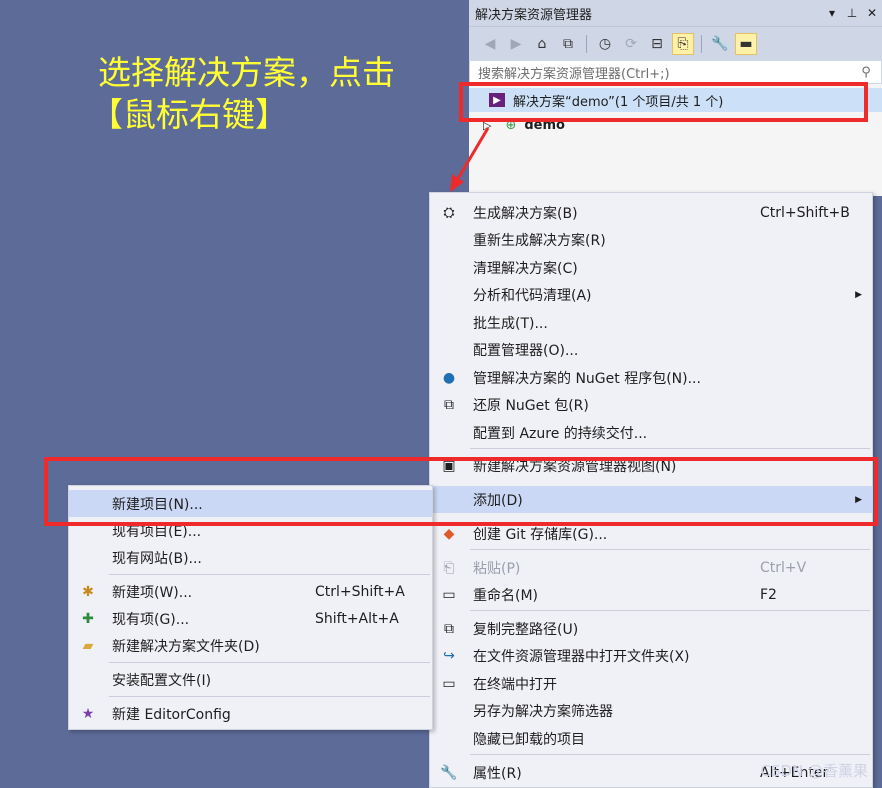 The width and height of the screenshot is (882, 788). What do you see at coordinates (651, 567) in the screenshot?
I see `menu-item-paste: ⎗ 粘贴(P) Ctrl+V` at bounding box center [651, 567].